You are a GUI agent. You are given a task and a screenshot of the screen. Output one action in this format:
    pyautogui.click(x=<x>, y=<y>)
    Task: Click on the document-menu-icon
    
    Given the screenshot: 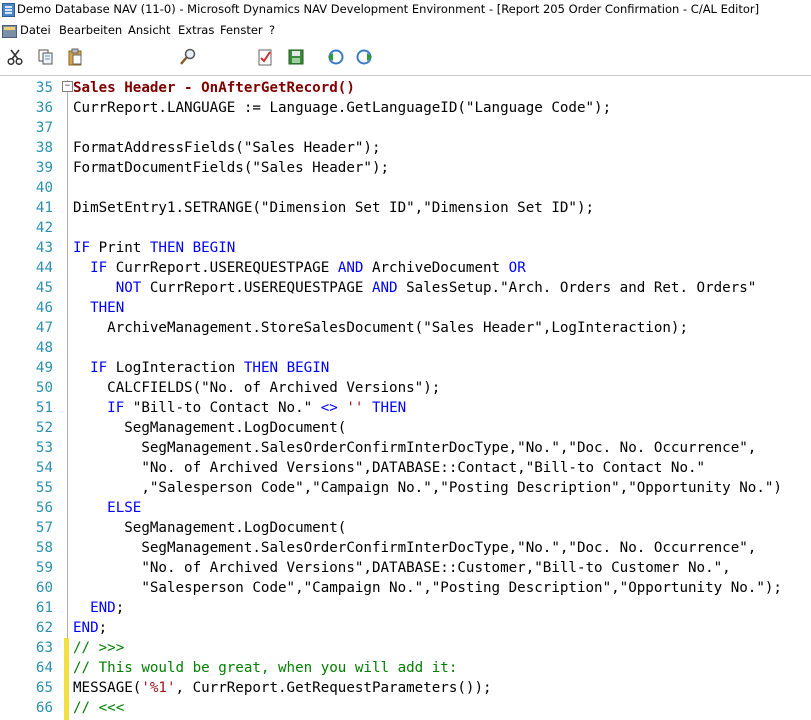 What is the action you would take?
    pyautogui.click(x=9, y=31)
    